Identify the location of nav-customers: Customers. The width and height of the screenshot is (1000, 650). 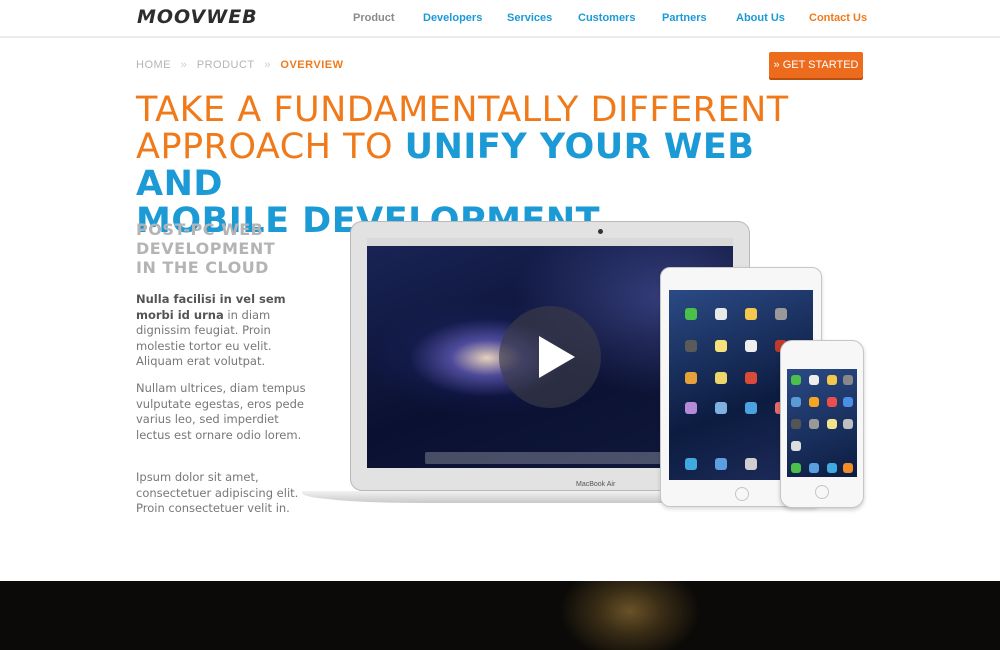
(606, 18).